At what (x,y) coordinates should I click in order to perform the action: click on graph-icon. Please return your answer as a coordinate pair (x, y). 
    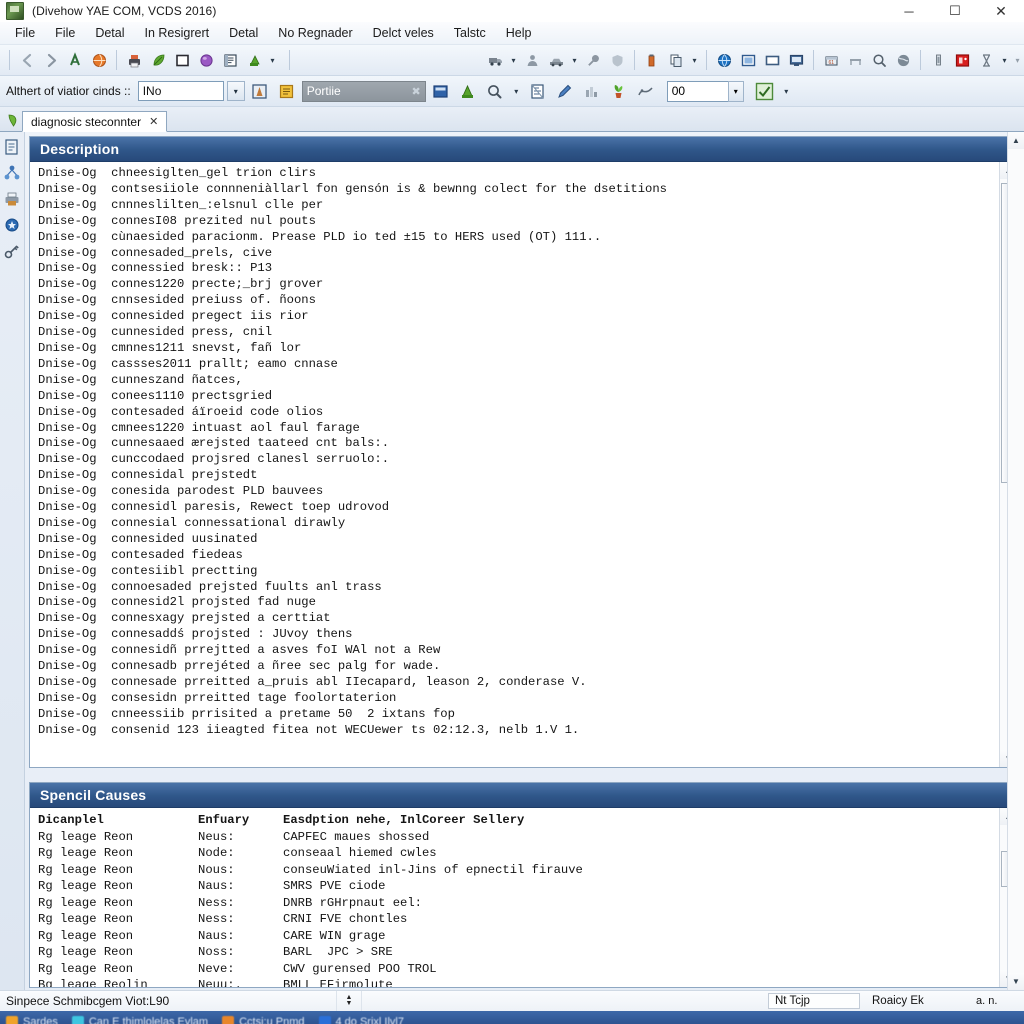
    Looking at the image, I should click on (646, 91).